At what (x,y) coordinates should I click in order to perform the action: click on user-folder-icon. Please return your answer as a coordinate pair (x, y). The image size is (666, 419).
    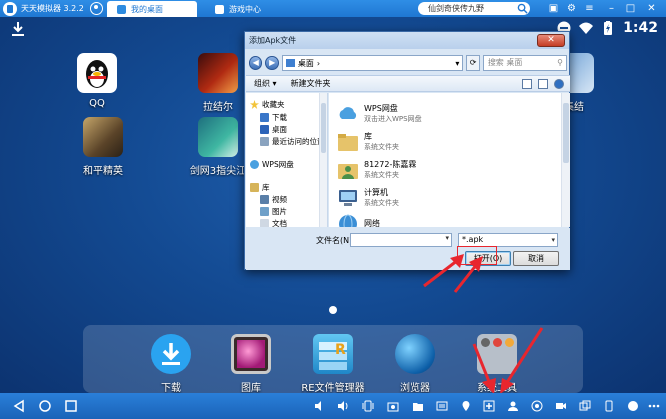
    Looking at the image, I should click on (348, 171).